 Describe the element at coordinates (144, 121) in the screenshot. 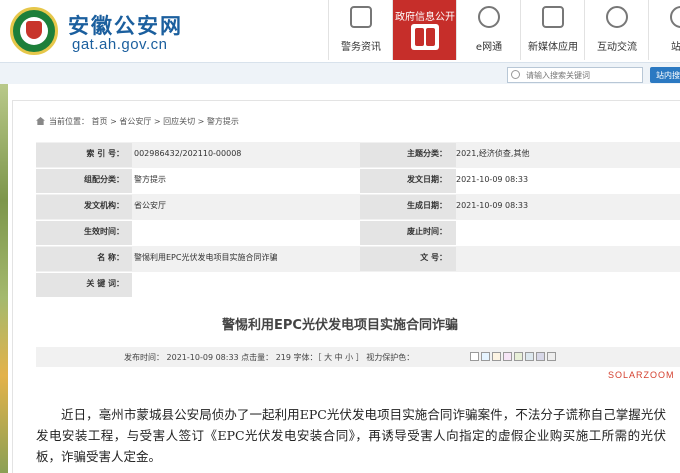

I see `breadcrumb: 当前位置： 首页 > 省公安厅 > 回应关切 > 警方提示` at that location.